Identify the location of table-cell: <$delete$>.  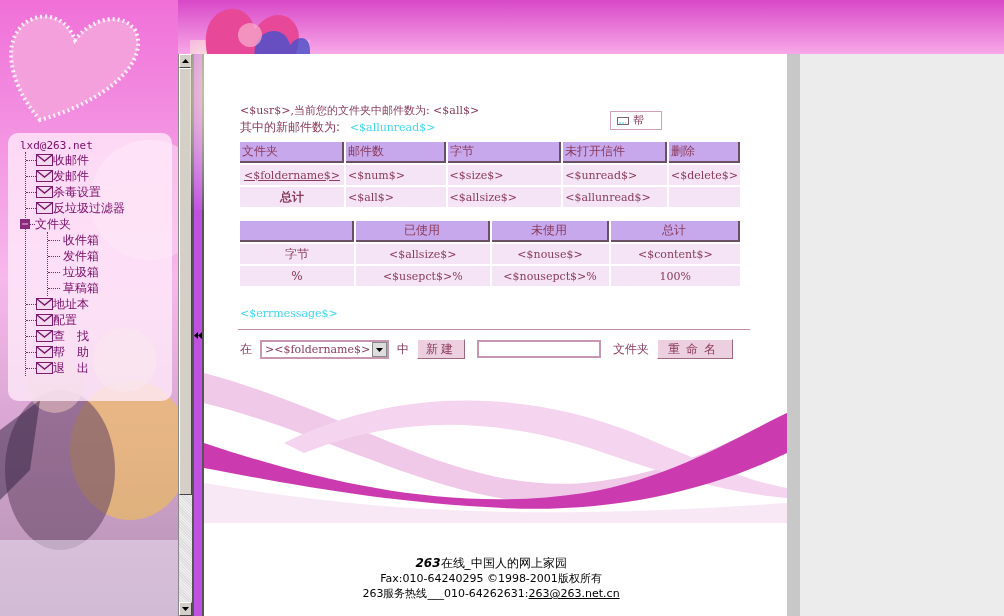
(704, 175).